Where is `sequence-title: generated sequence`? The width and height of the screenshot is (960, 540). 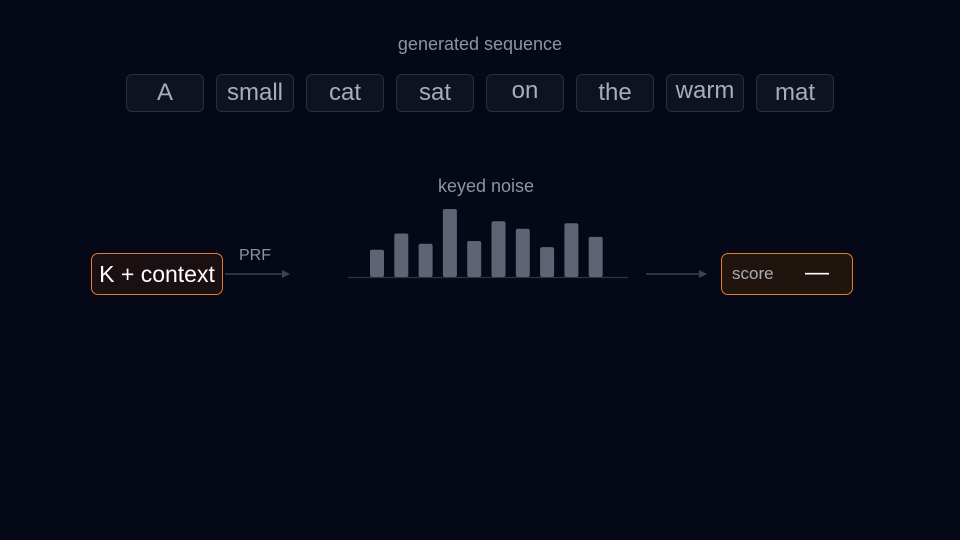
sequence-title: generated sequence is located at coordinates (480, 44).